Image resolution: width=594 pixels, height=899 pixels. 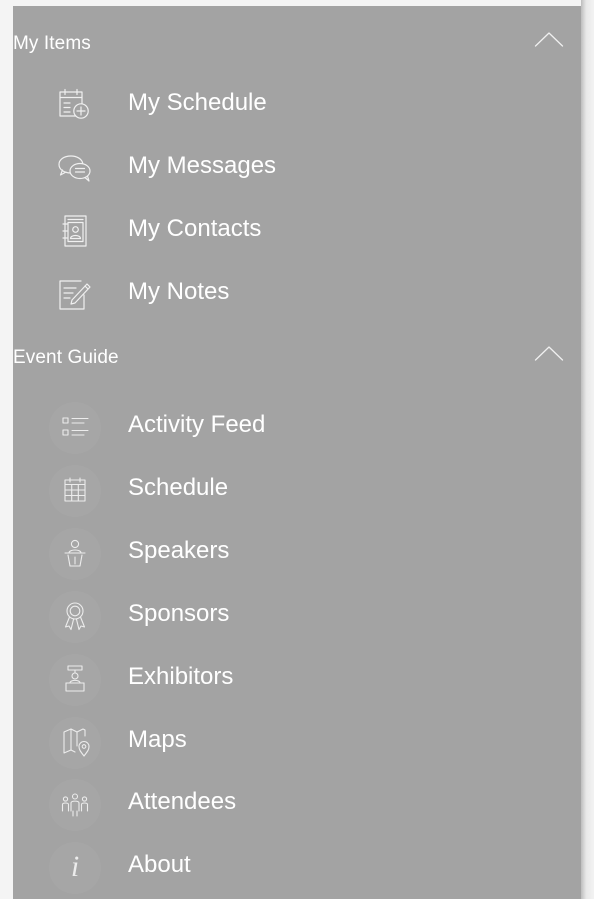 What do you see at coordinates (297, 357) in the screenshot?
I see `section-header-event-guide: Event Guide` at bounding box center [297, 357].